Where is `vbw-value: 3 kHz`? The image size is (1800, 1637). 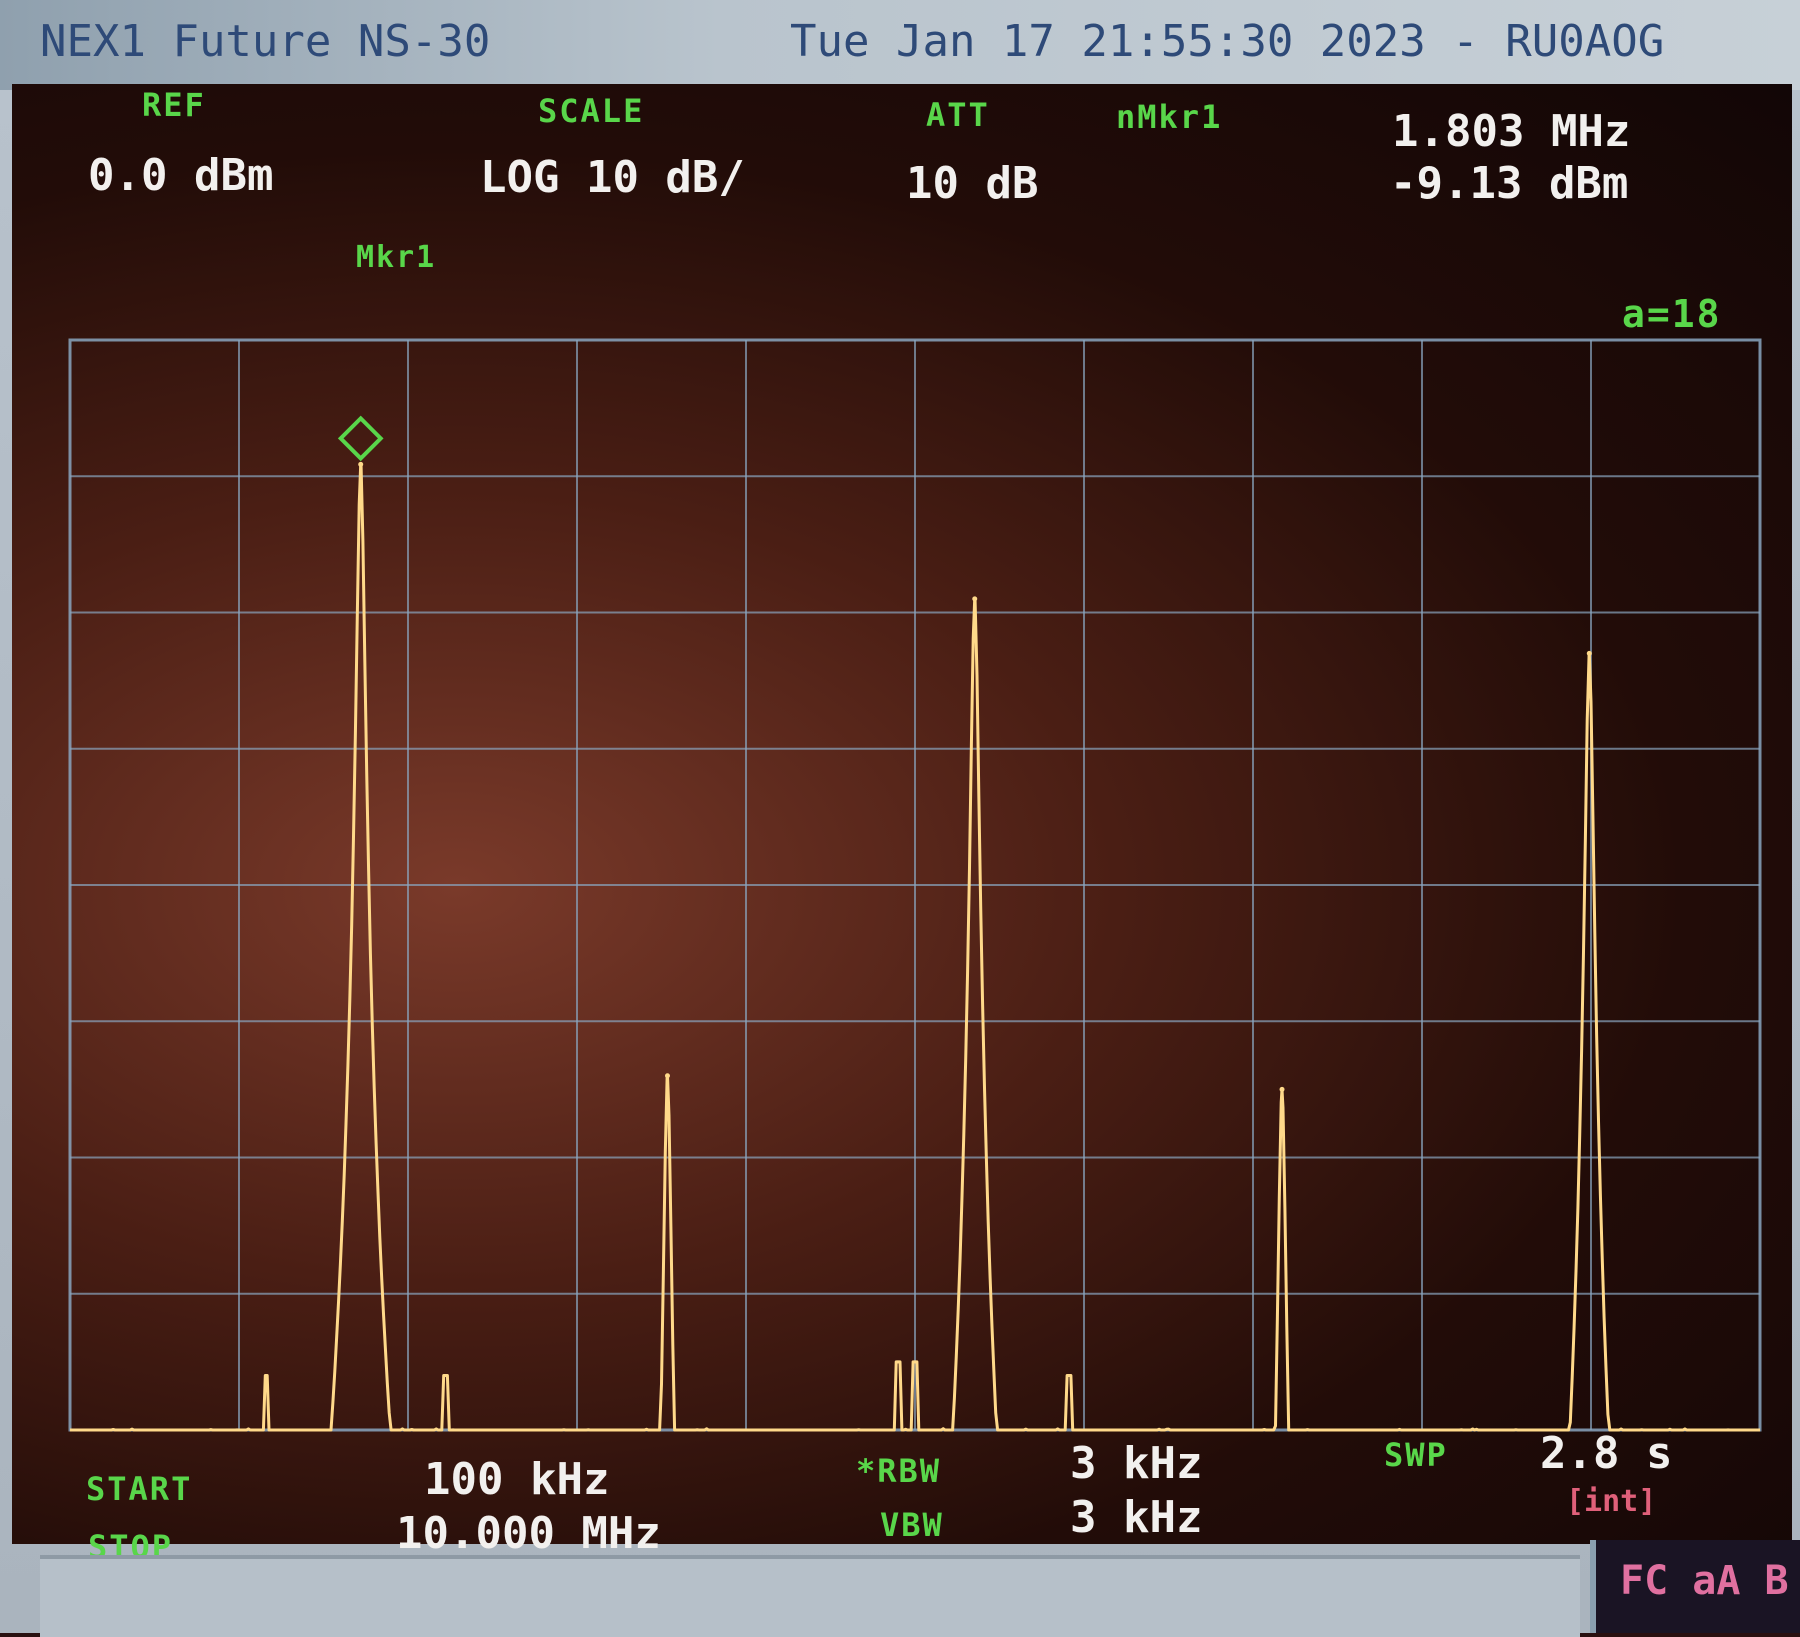 vbw-value: 3 kHz is located at coordinates (1136, 1517).